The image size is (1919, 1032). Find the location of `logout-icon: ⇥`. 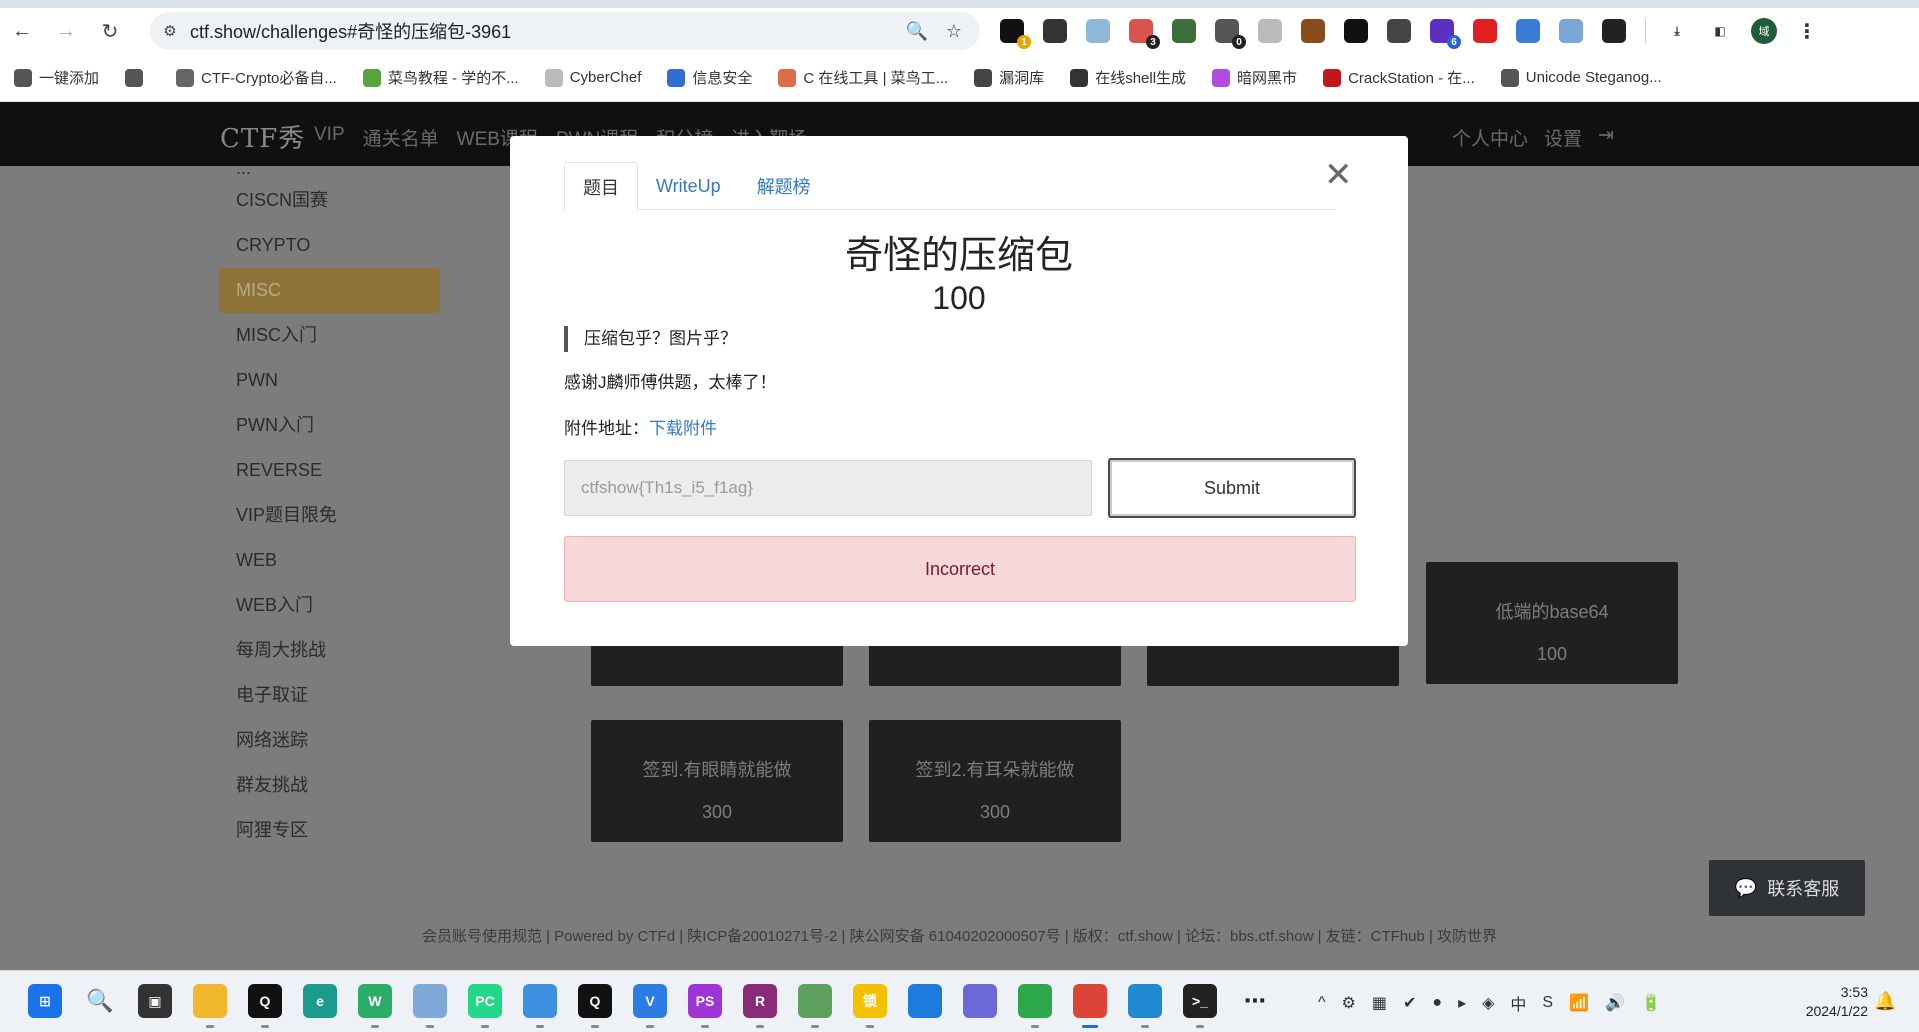

logout-icon: ⇥ is located at coordinates (1606, 137).